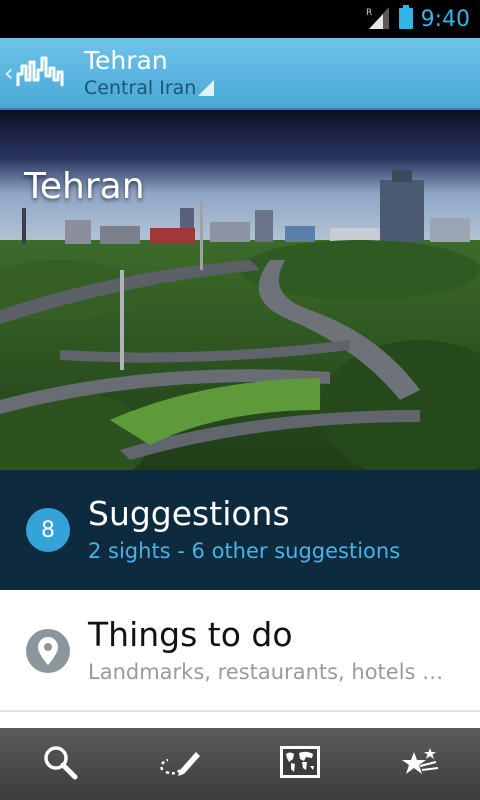 The width and height of the screenshot is (480, 800). Describe the element at coordinates (189, 513) in the screenshot. I see `suggestions-title: Suggestions` at that location.